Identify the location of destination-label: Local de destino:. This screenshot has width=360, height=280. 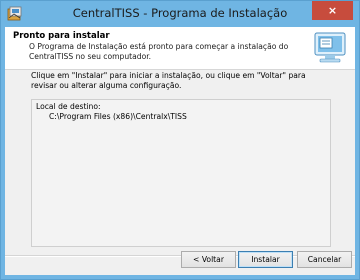
(68, 106).